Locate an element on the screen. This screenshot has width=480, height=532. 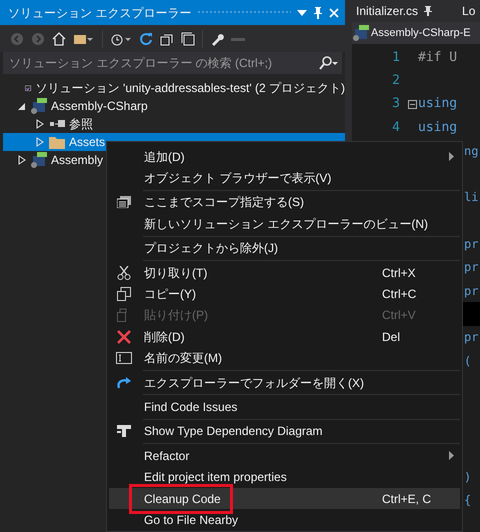
line-number: 4 is located at coordinates (395, 127).